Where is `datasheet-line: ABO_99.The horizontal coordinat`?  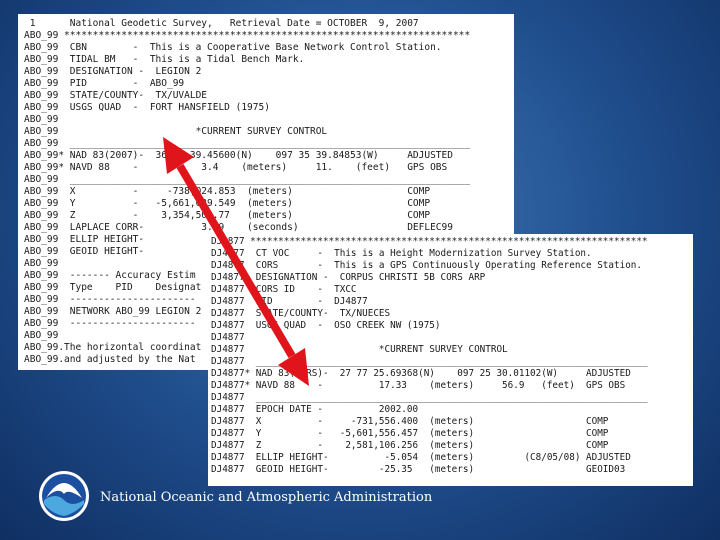 datasheet-line: ABO_99.The horizontal coordinat is located at coordinates (113, 347).